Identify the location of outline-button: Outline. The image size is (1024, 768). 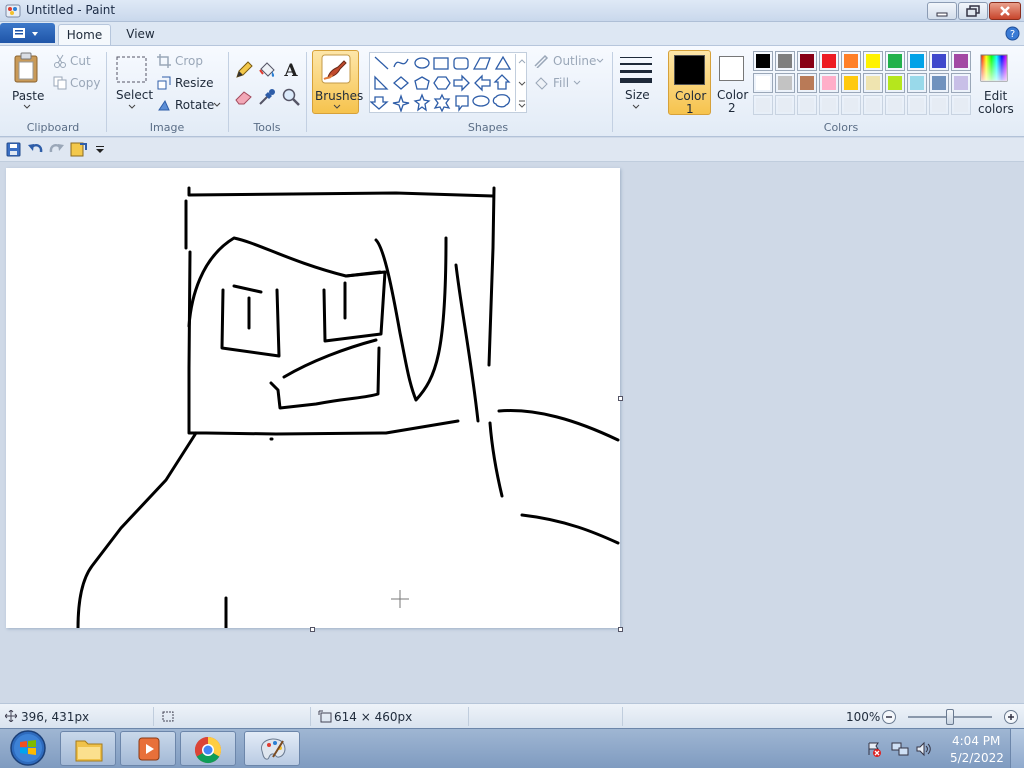
(569, 61).